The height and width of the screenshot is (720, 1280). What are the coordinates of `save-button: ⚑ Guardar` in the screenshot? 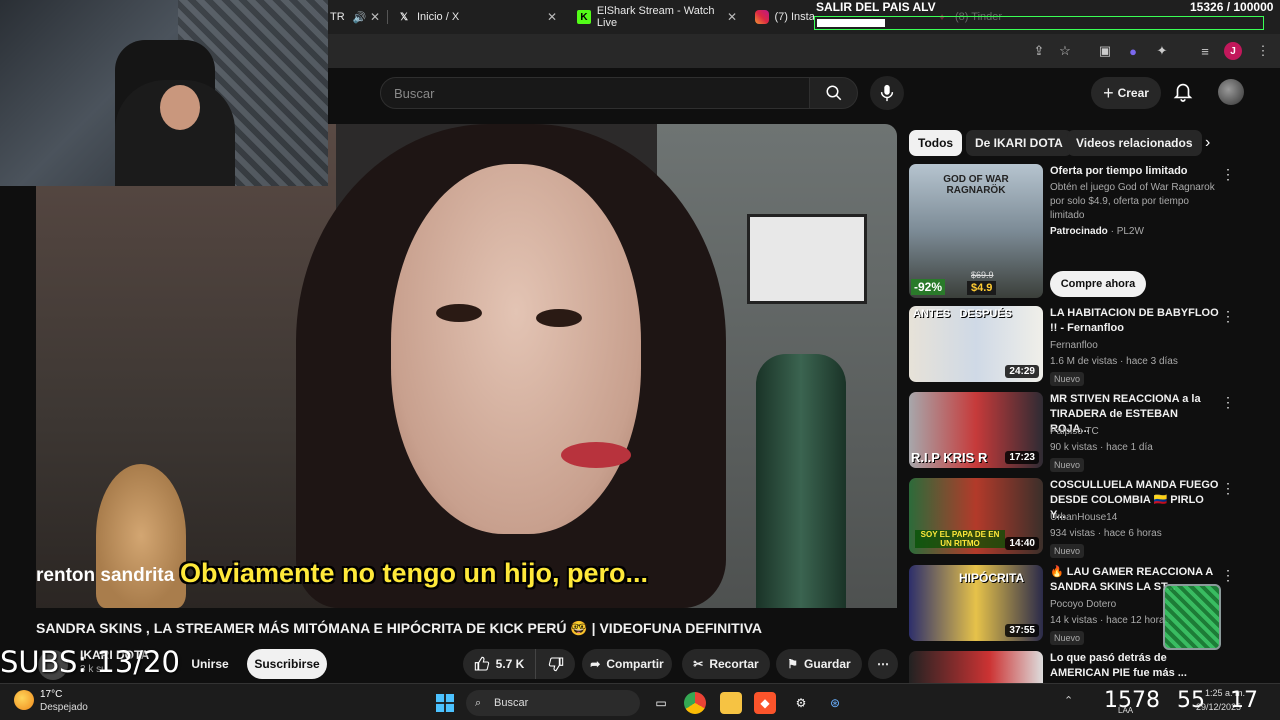 It's located at (819, 664).